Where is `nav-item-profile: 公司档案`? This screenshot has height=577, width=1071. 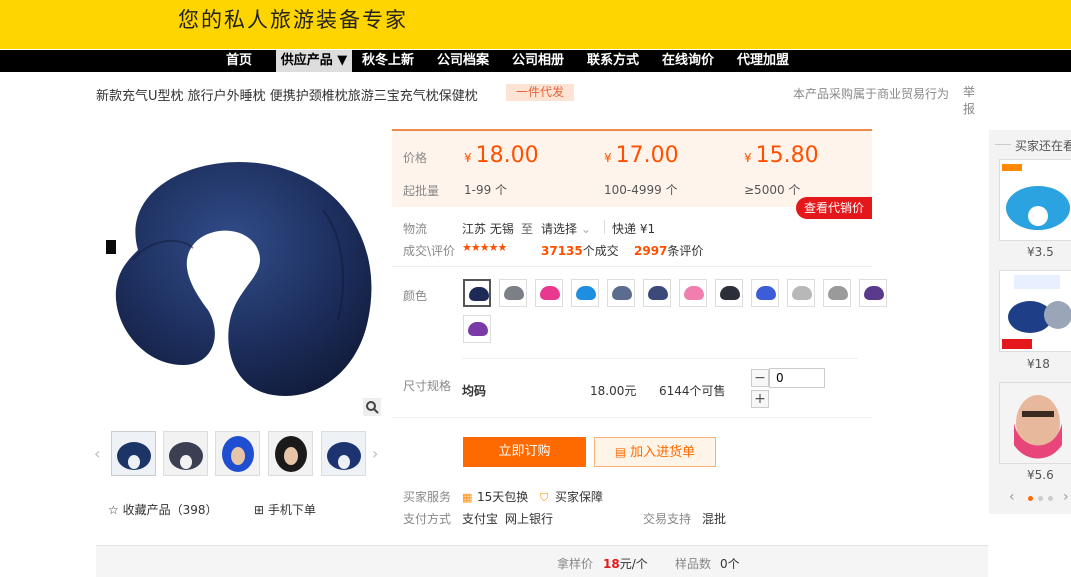
nav-item-profile: 公司档案 is located at coordinates (463, 61).